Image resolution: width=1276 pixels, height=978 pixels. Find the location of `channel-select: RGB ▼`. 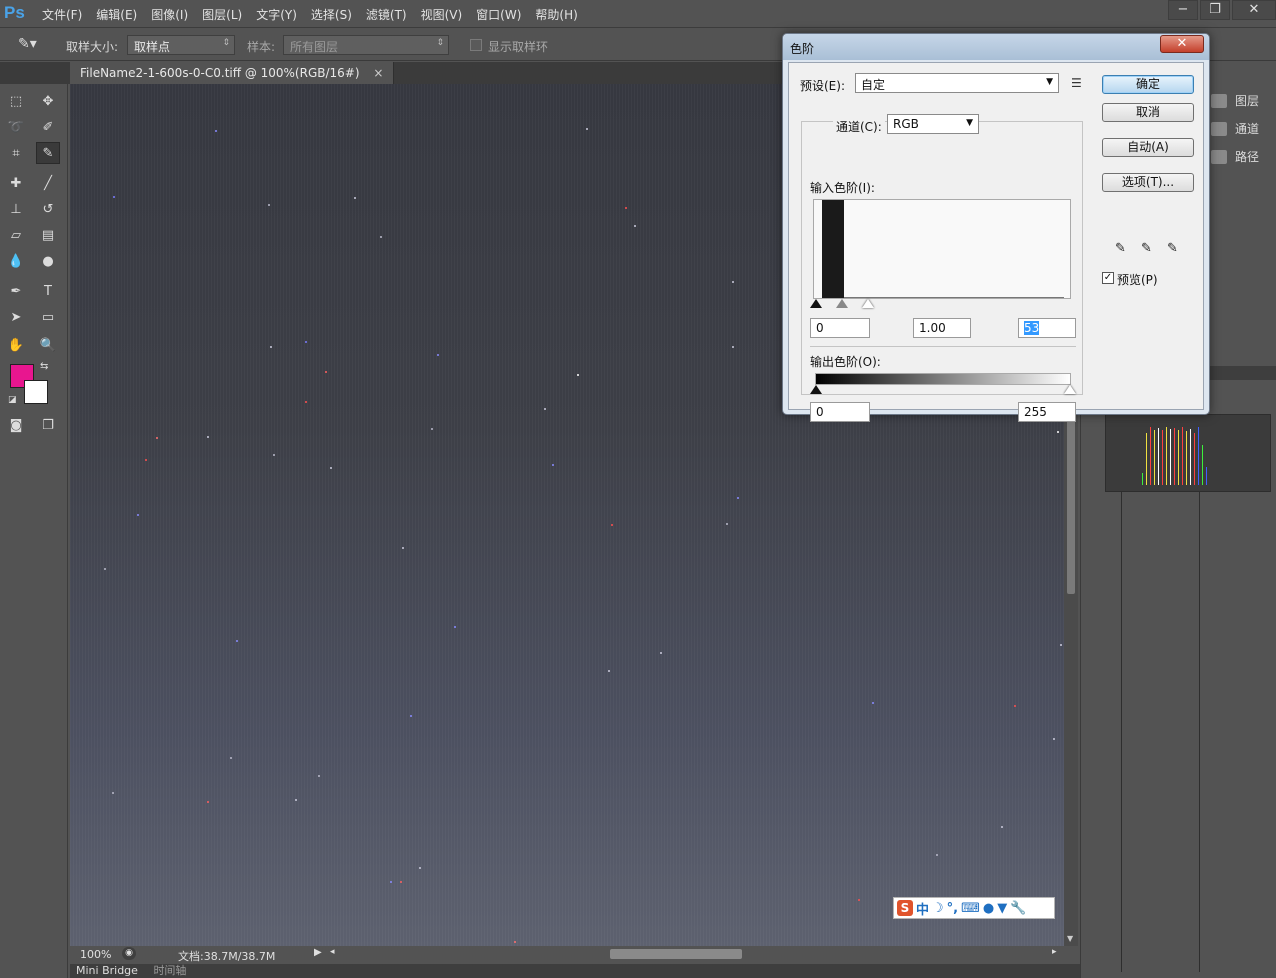

channel-select: RGB ▼ is located at coordinates (933, 124).